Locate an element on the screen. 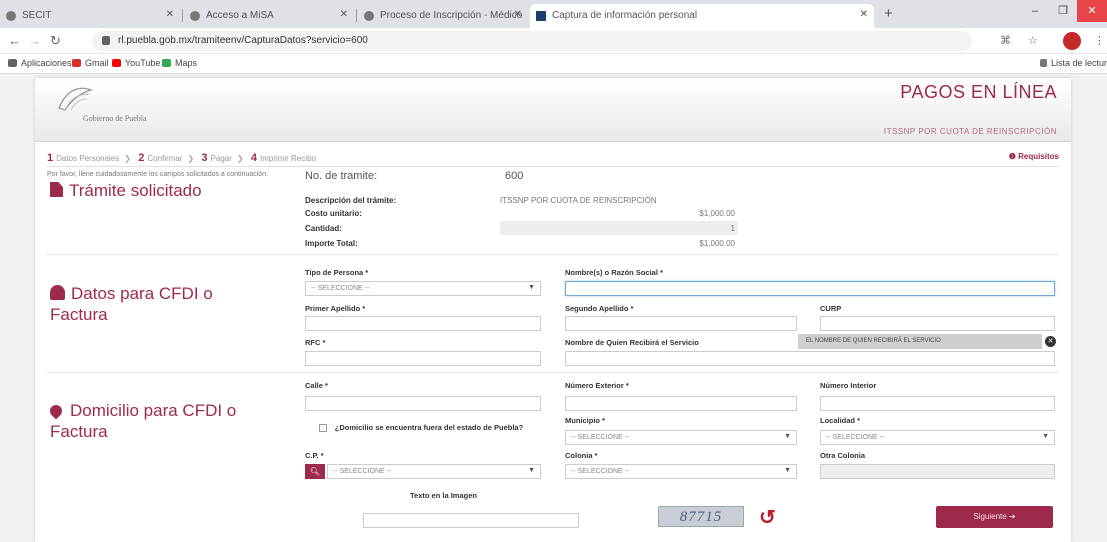 This screenshot has width=1107, height=542. descripcion-label: Descripción del trámite: is located at coordinates (351, 200).